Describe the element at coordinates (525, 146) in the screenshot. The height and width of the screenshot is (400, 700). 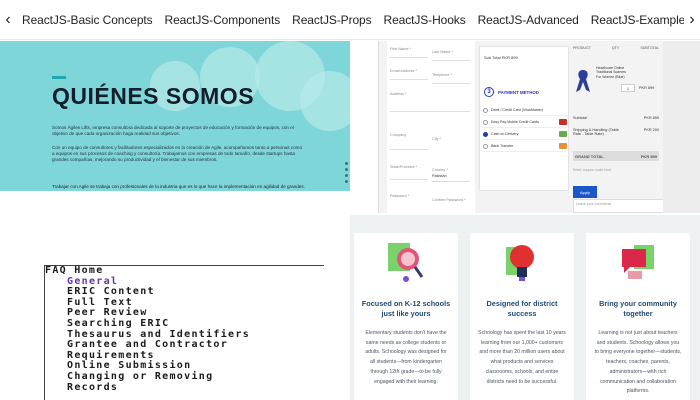
I see `payment-option: Bank Transfer` at that location.